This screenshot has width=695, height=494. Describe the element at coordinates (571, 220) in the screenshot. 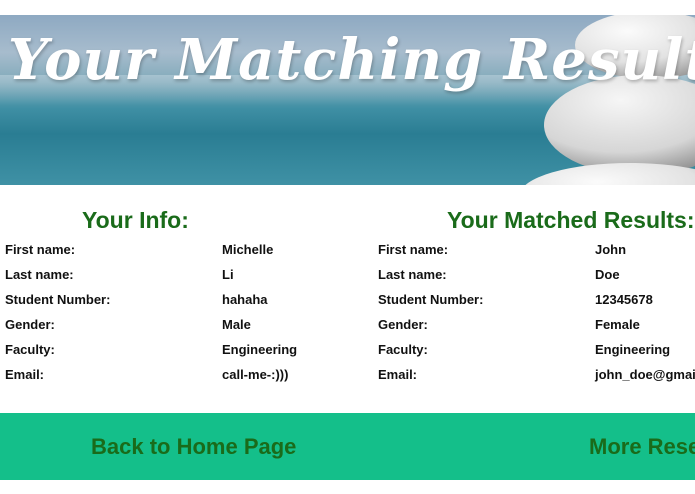

I see `matched-results-heading: Your Matched Results:` at that location.